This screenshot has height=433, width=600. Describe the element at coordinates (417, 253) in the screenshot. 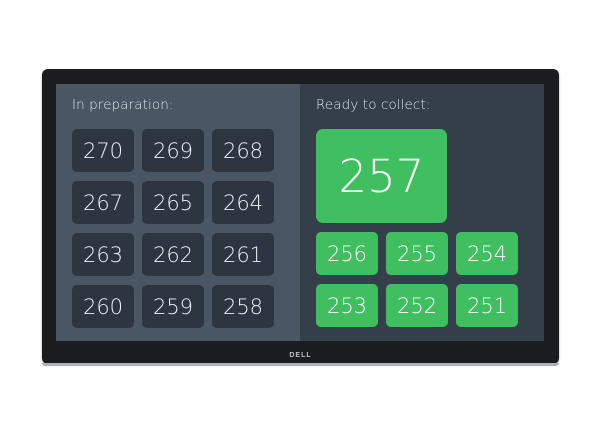

I see `order-tile-ready: 255` at that location.